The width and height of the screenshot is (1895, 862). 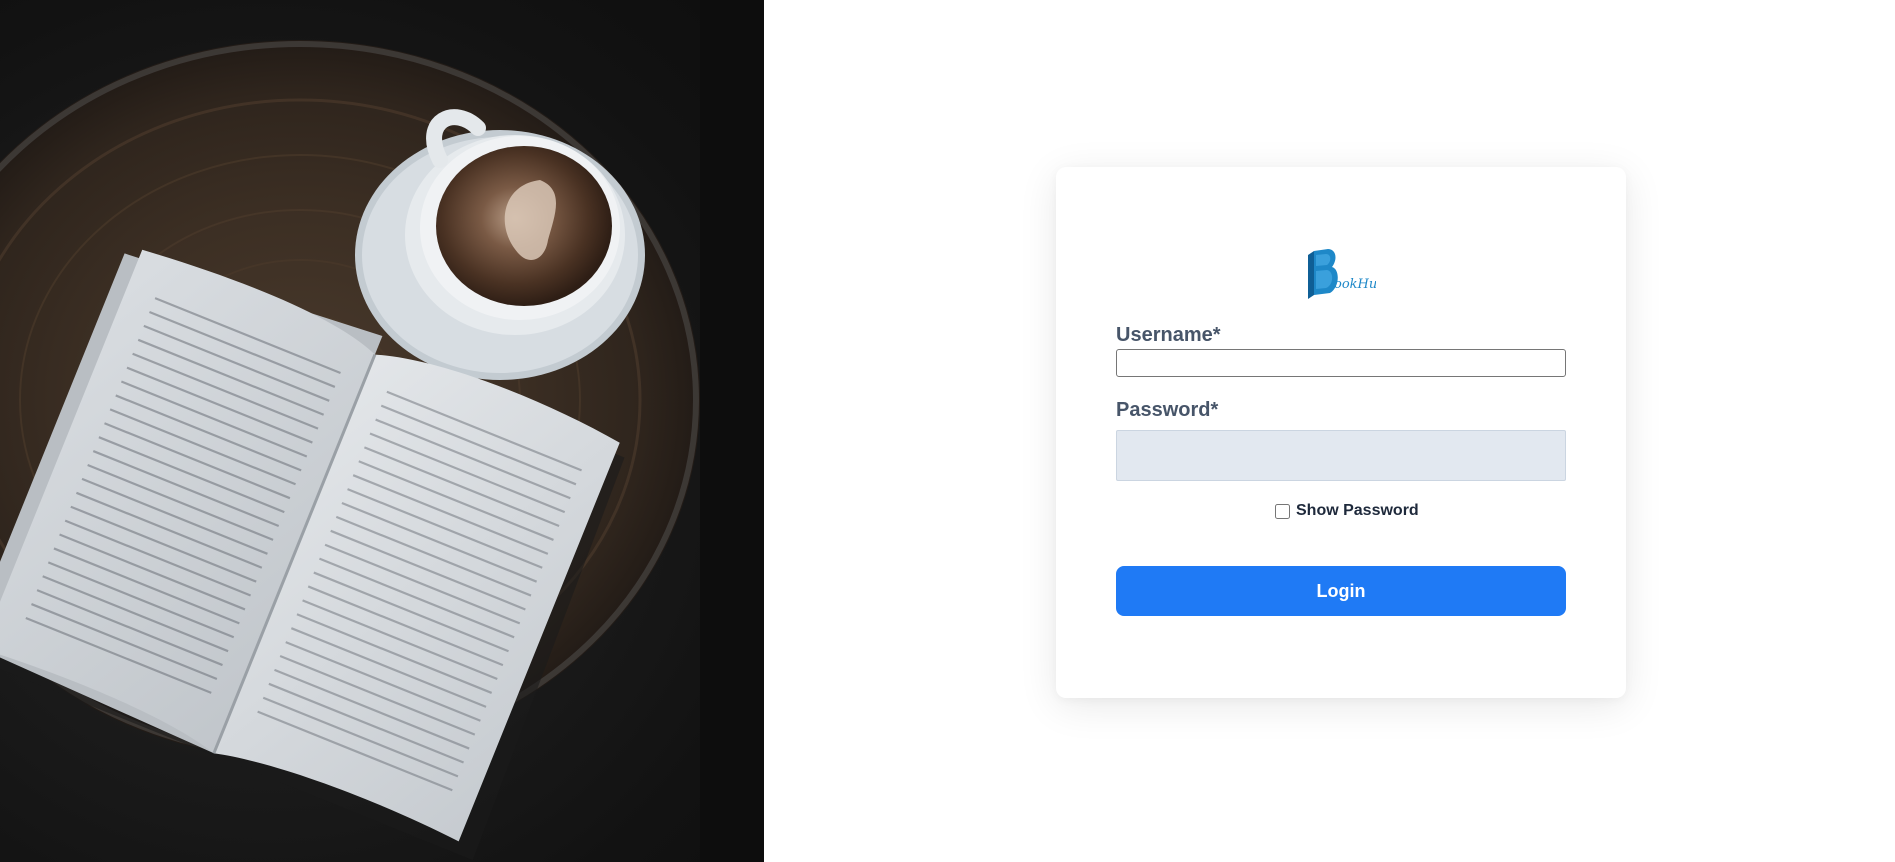 I want to click on bookhub-logo: ookHub, so click(x=1346, y=275).